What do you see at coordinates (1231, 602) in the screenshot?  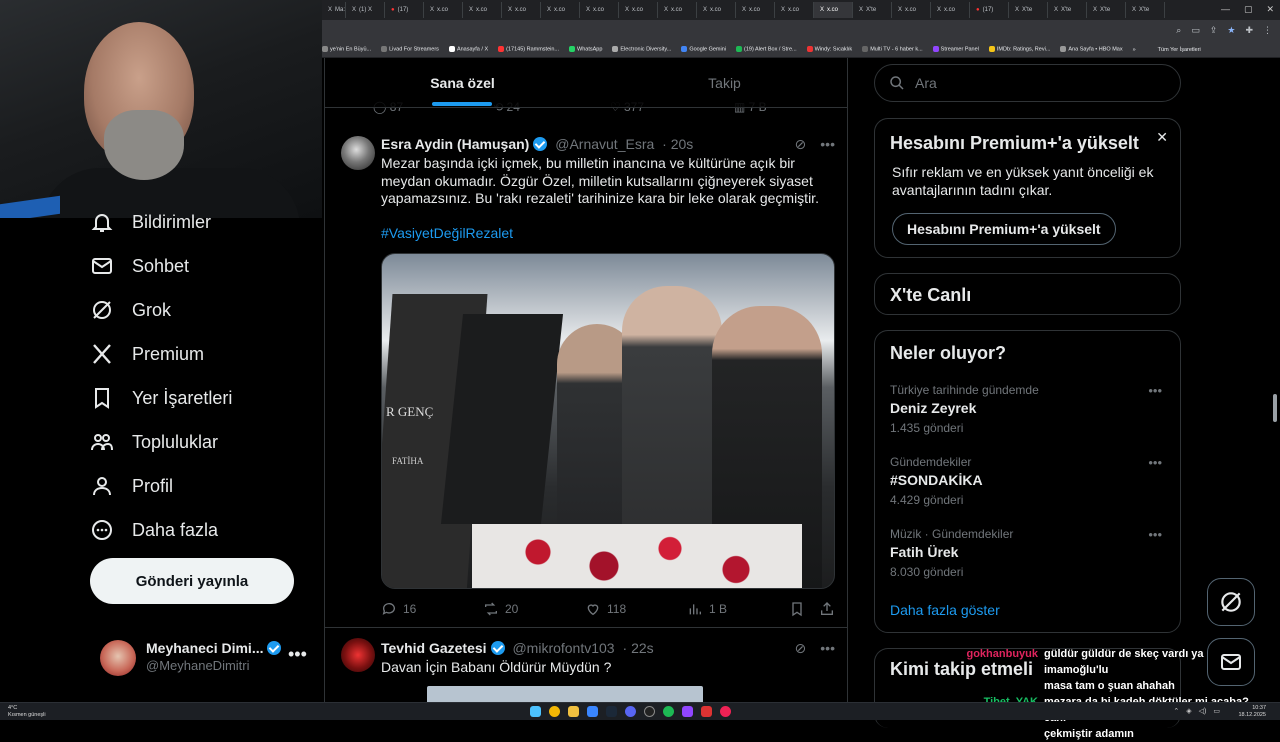 I see `grok-fab` at bounding box center [1231, 602].